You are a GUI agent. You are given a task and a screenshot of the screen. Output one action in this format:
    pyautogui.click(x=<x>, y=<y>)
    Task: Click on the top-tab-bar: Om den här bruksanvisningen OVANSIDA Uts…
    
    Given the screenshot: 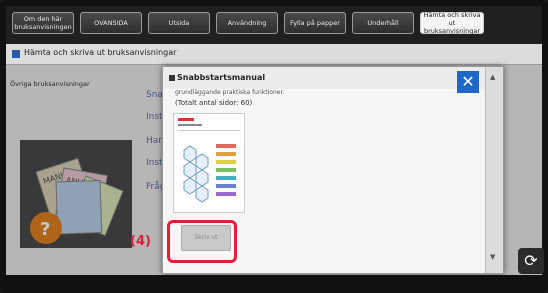 What is the action you would take?
    pyautogui.click(x=274, y=25)
    